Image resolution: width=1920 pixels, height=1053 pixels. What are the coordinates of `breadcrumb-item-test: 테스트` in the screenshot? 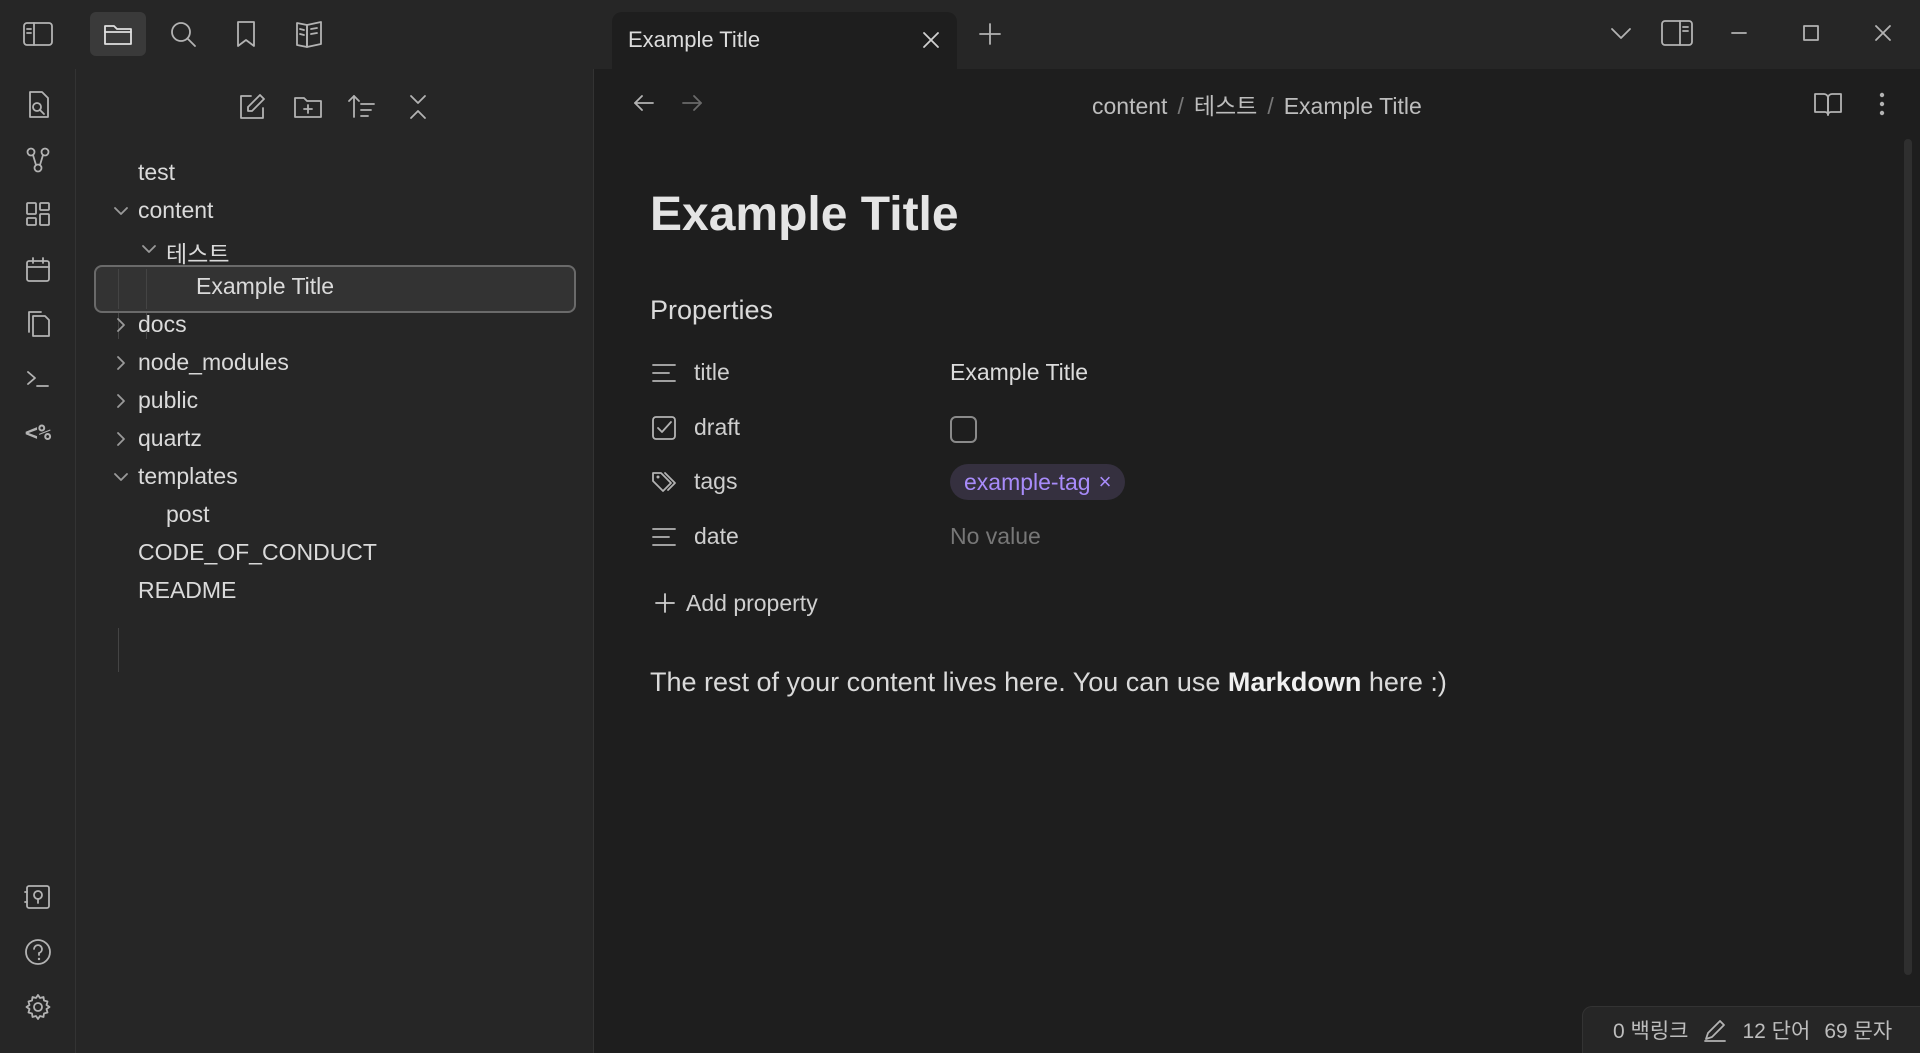 It's located at (1225, 106).